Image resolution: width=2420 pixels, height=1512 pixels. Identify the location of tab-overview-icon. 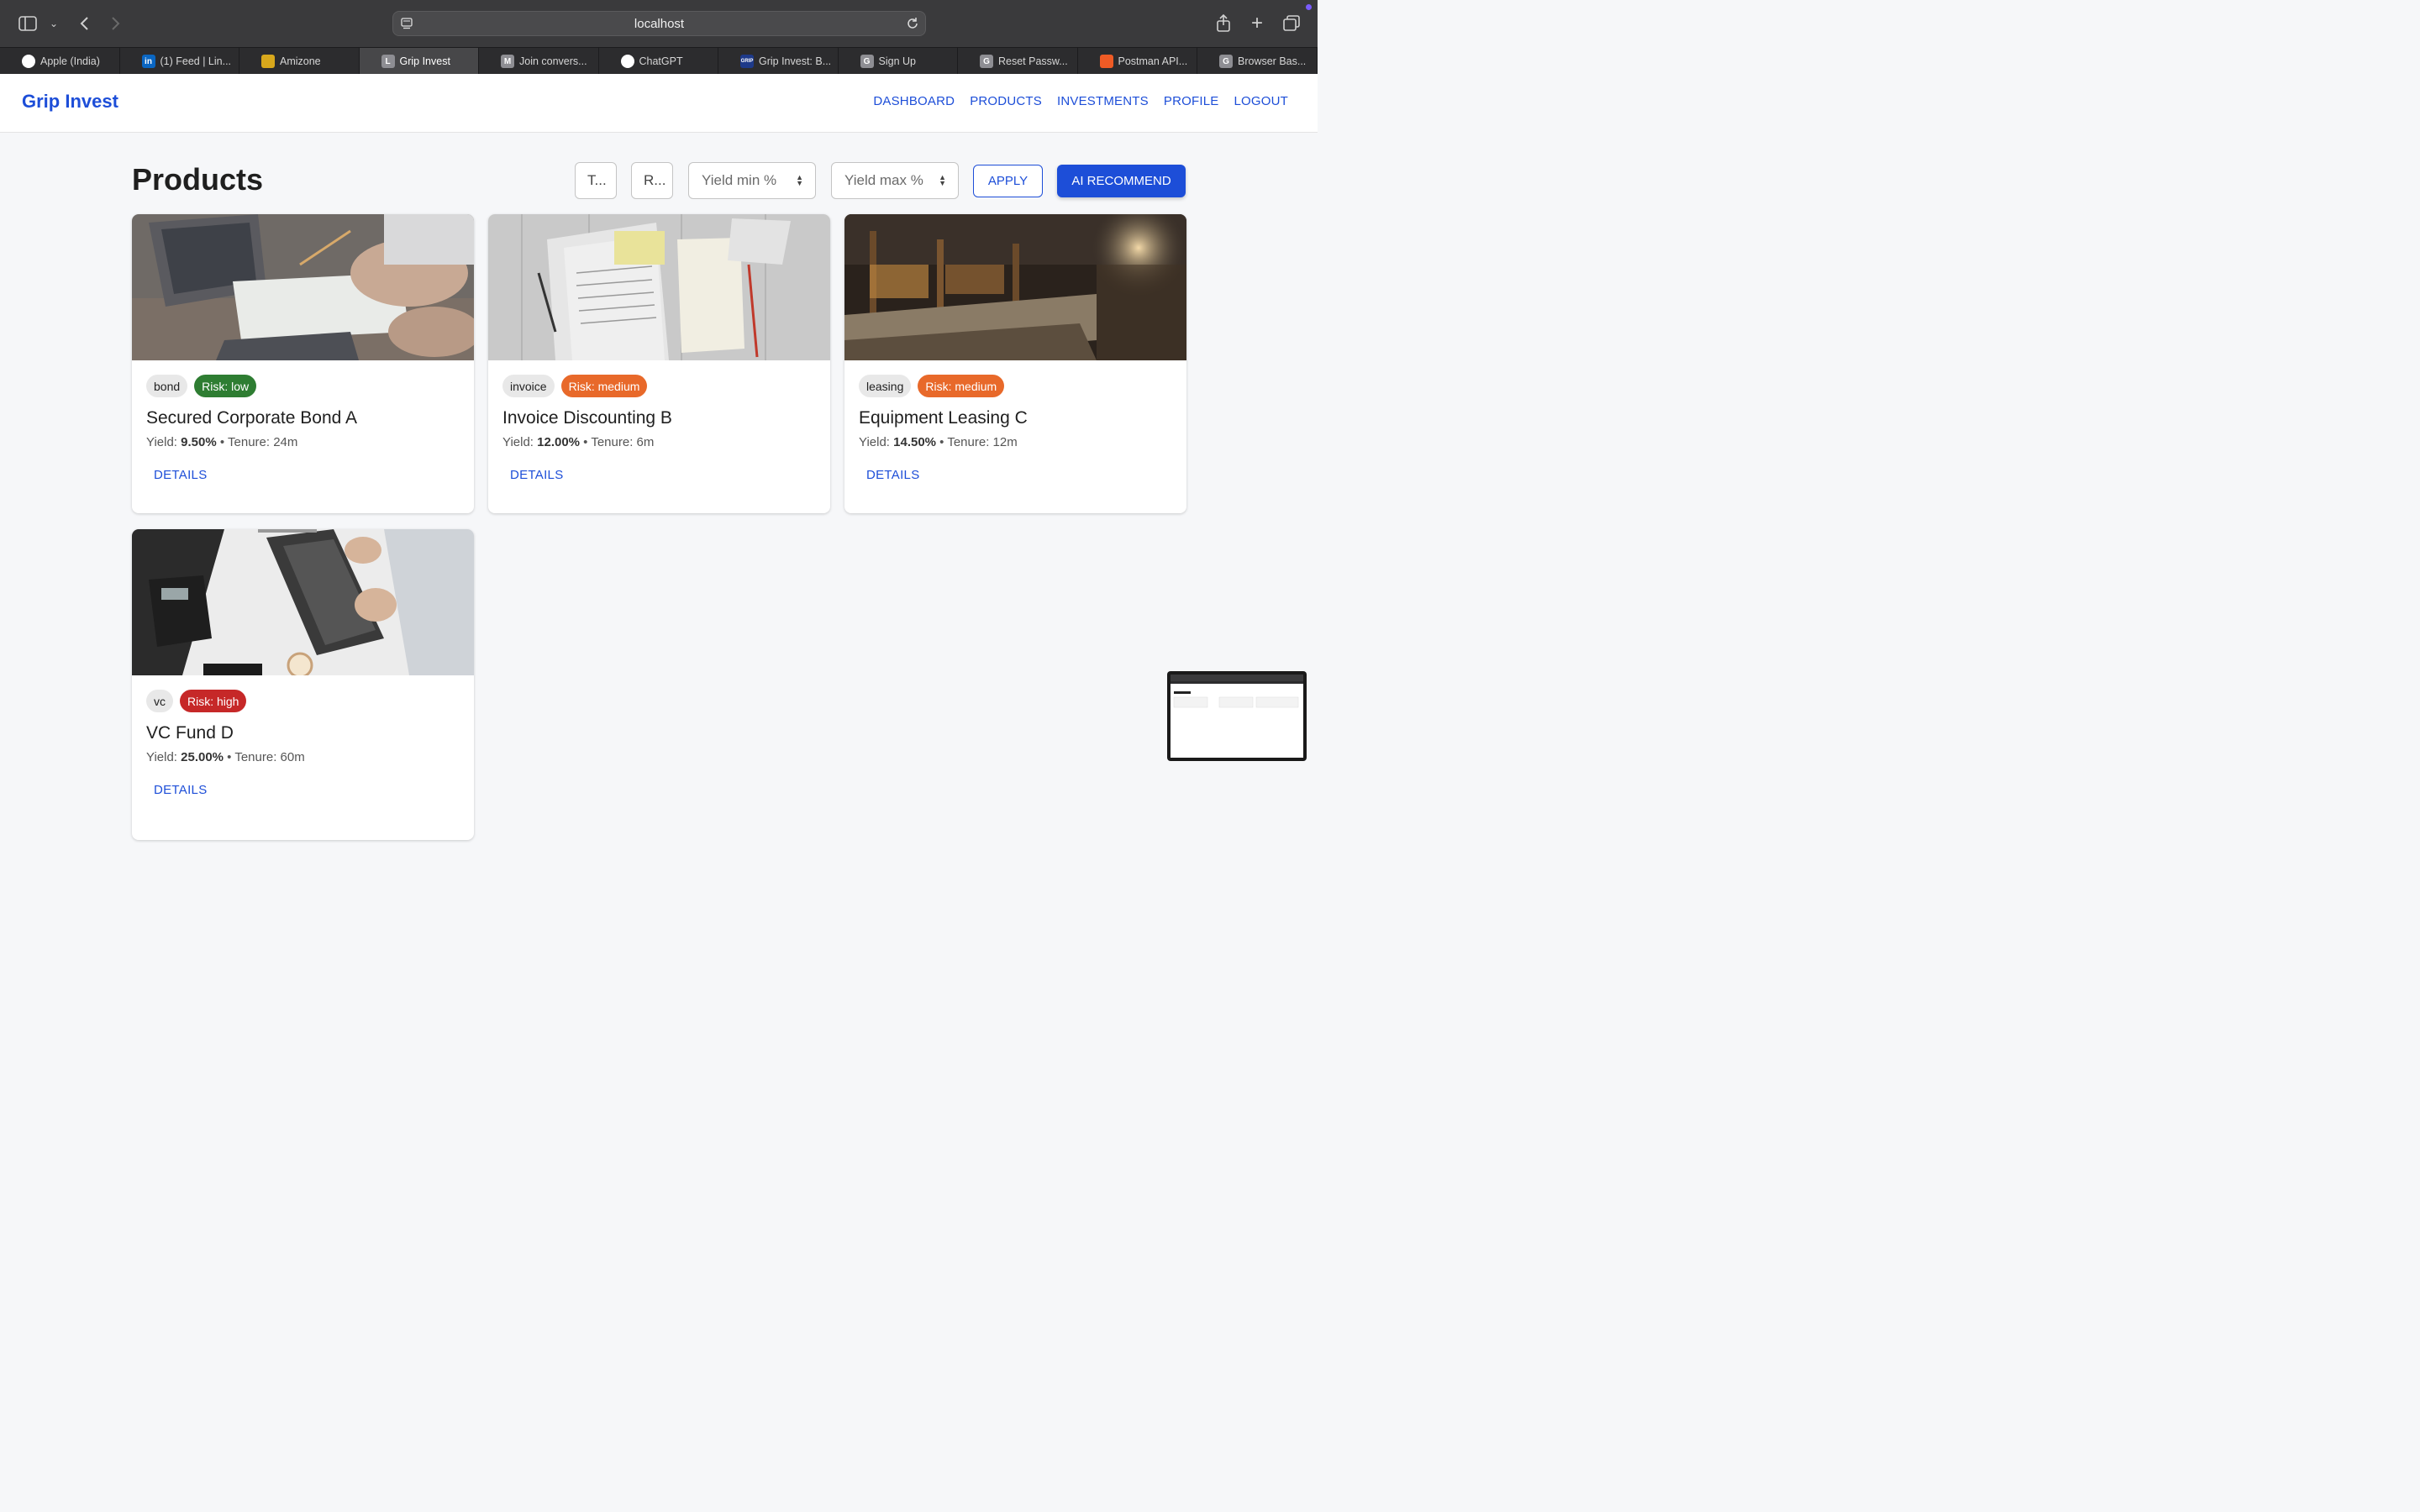
(1291, 23).